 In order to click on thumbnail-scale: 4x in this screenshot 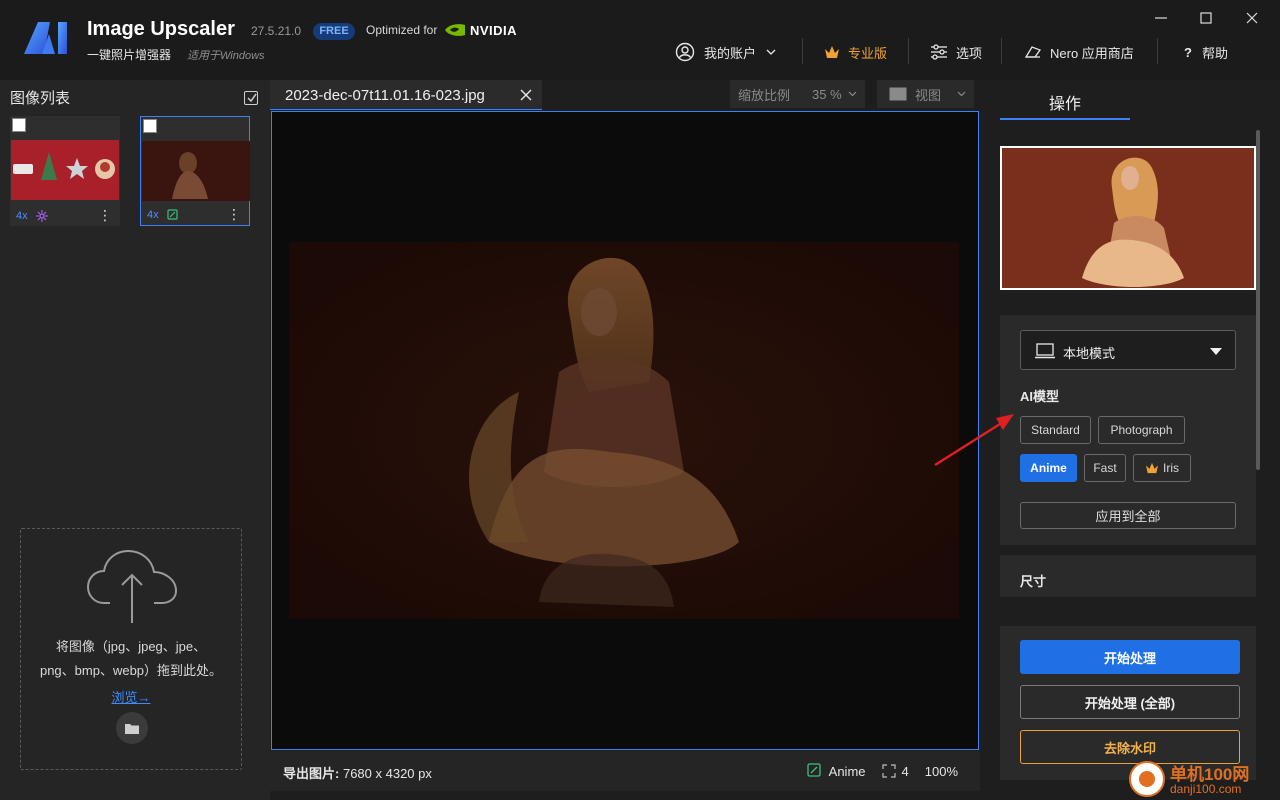, I will do `click(153, 215)`.